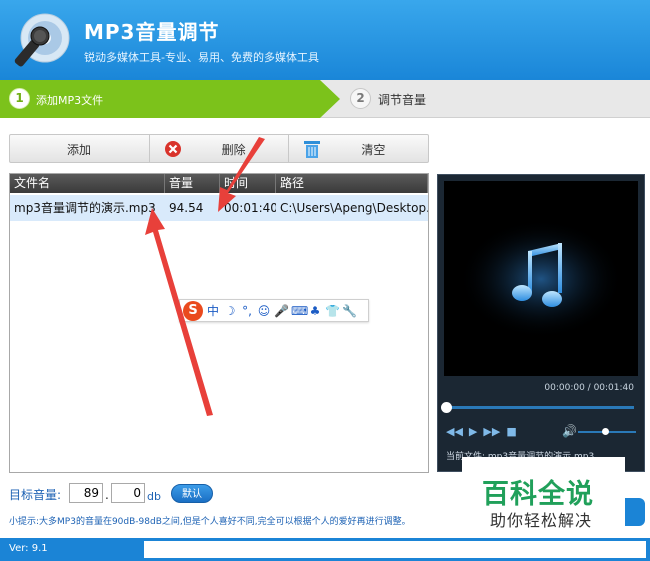  I want to click on fast-forward-icon: ▶▶, so click(491, 431).